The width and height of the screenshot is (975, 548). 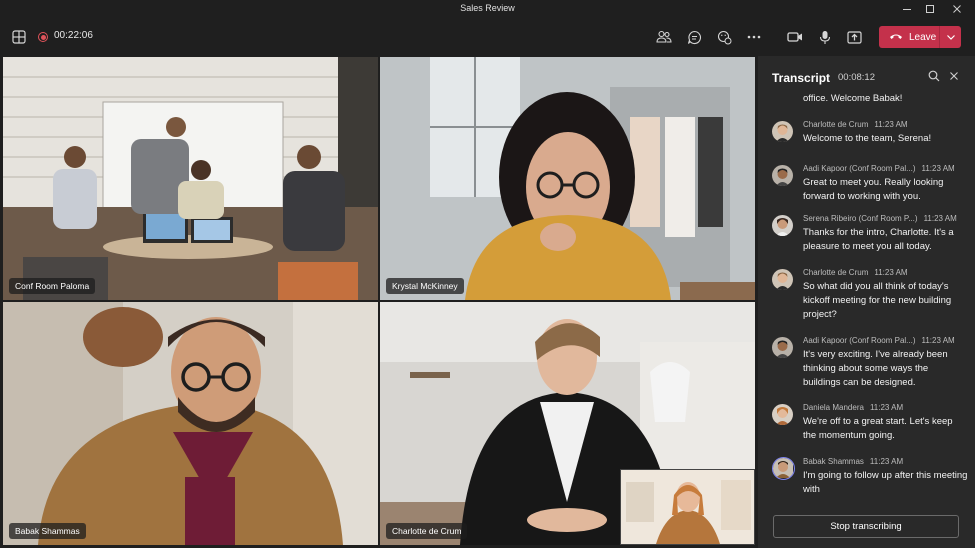 What do you see at coordinates (854, 37) in the screenshot?
I see `share-icon` at bounding box center [854, 37].